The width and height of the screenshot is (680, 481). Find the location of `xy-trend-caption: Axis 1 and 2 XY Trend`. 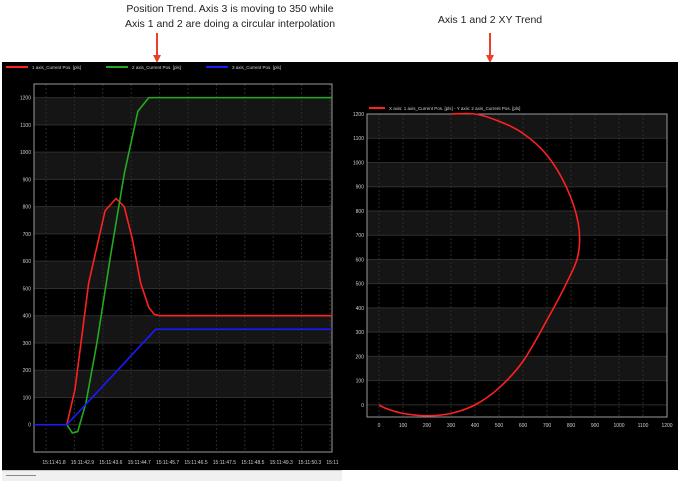

xy-trend-caption: Axis 1 and 2 XY Trend is located at coordinates (490, 20).